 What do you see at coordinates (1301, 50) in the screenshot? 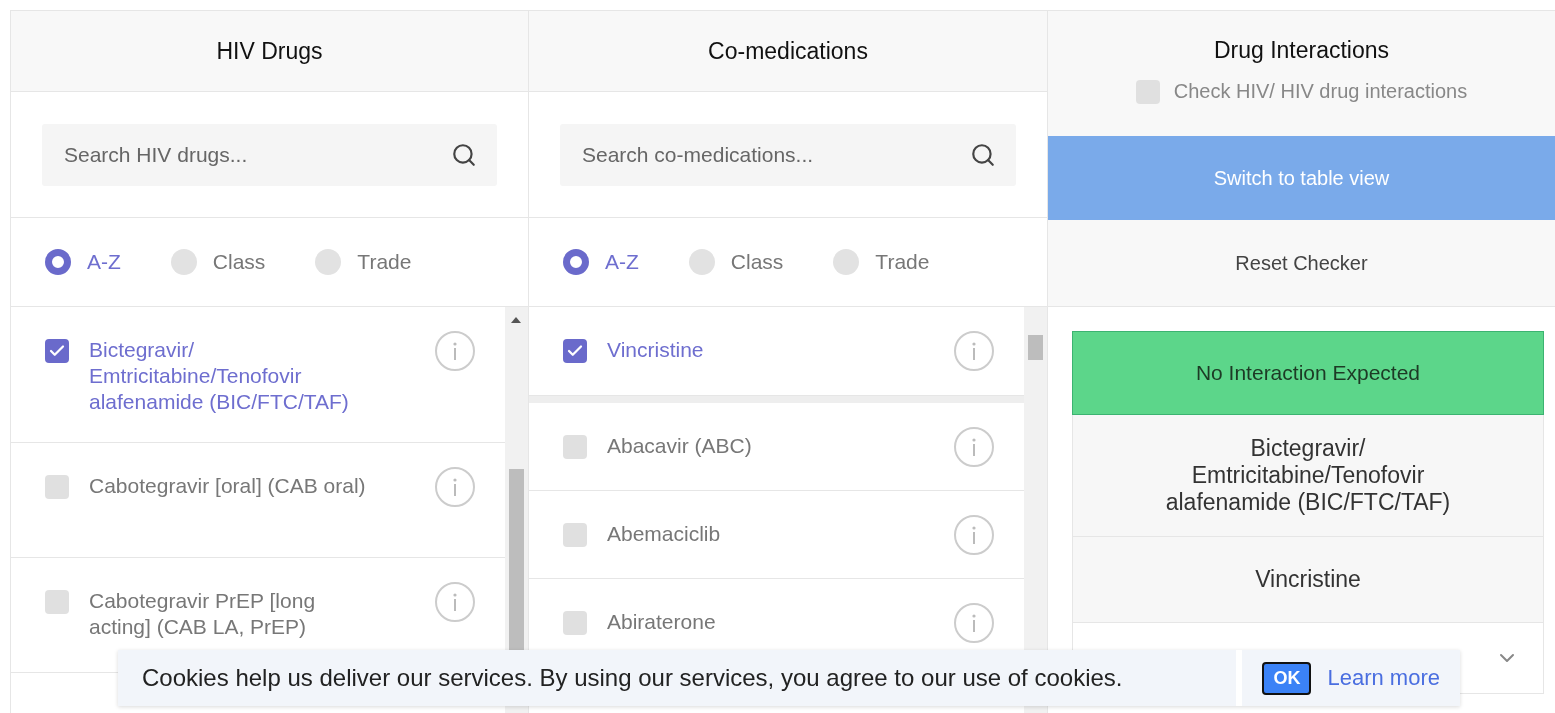
I see `column-title: Drug Interactions` at bounding box center [1301, 50].